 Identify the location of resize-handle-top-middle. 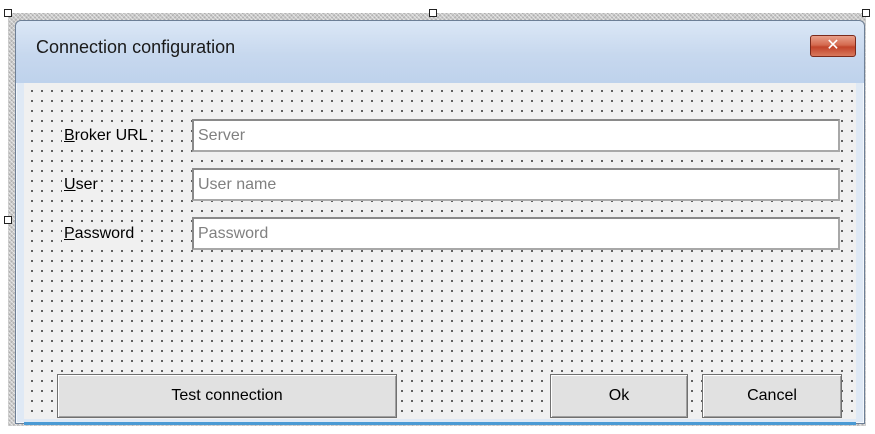
(433, 13).